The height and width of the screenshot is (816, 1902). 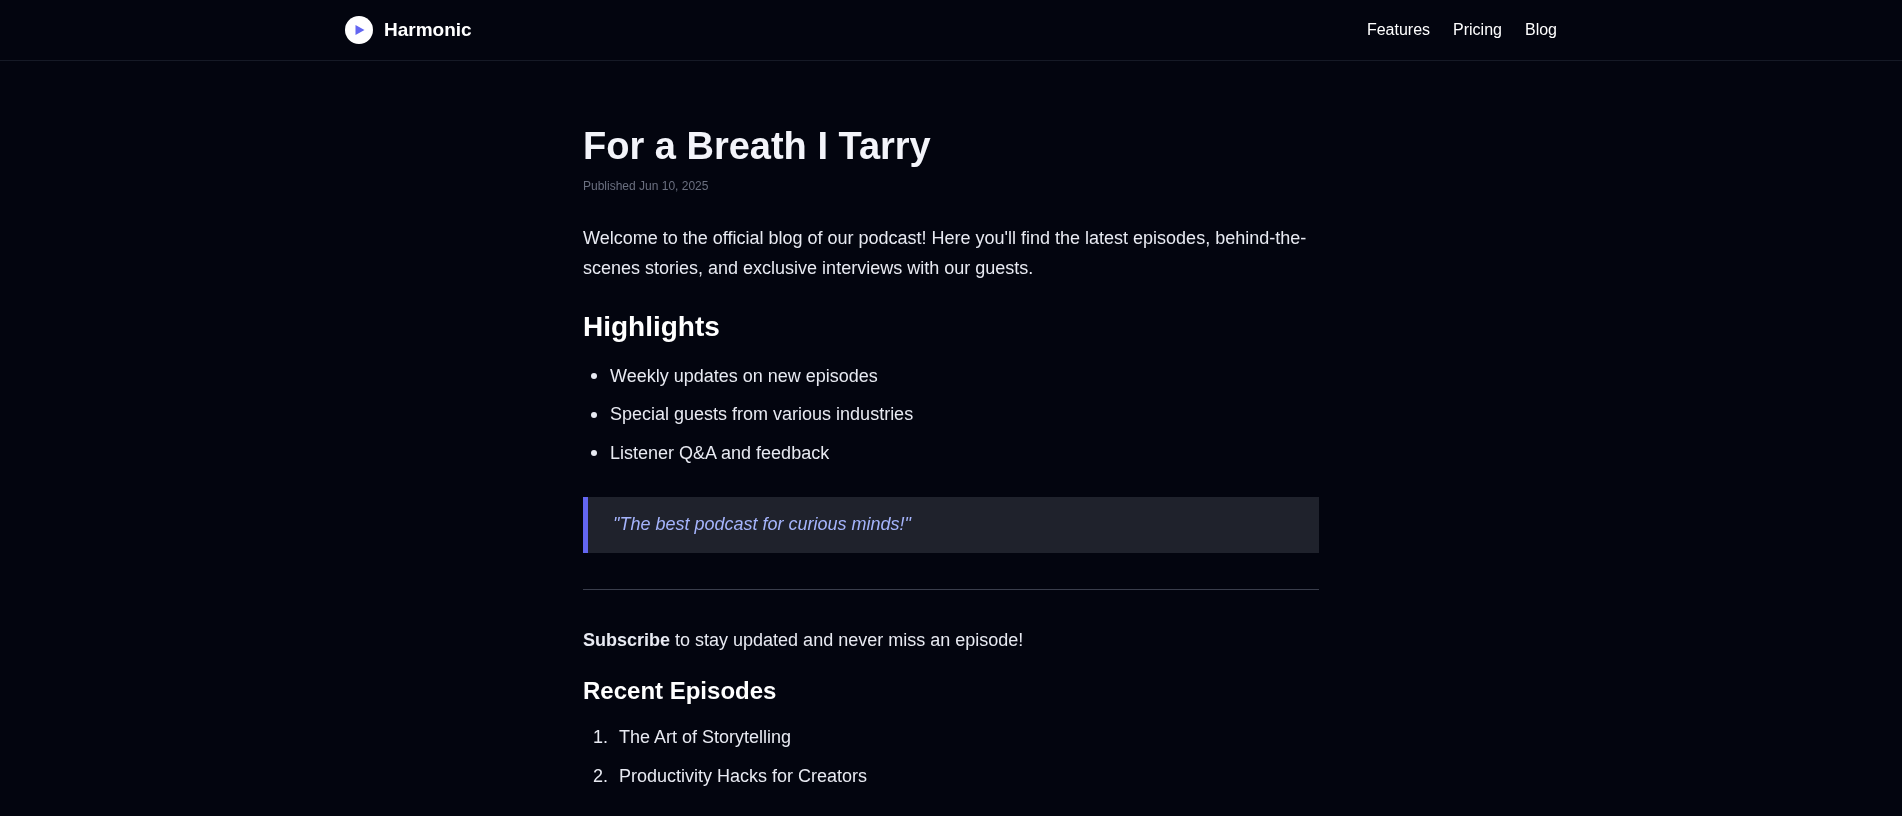 What do you see at coordinates (757, 146) in the screenshot?
I see `article-title: For a Breath I Tarry` at bounding box center [757, 146].